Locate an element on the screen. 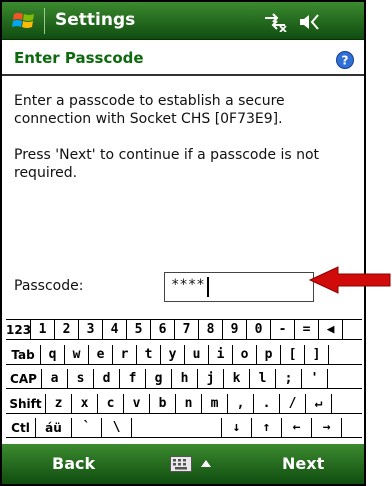 The height and width of the screenshot is (486, 392). keyboard-key: h is located at coordinates (185, 379).